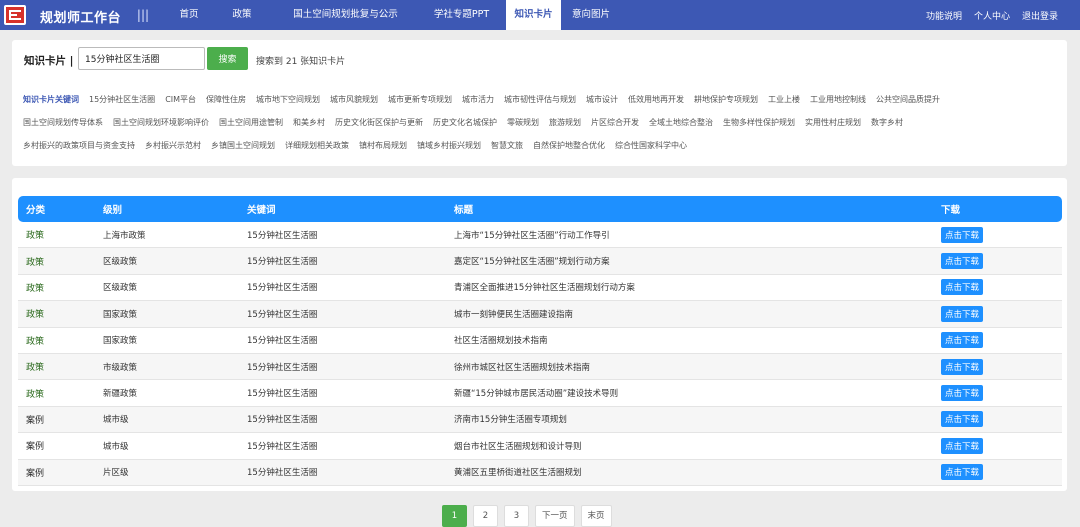  What do you see at coordinates (81, 18) in the screenshot?
I see `app-title: 规划师工作台` at bounding box center [81, 18].